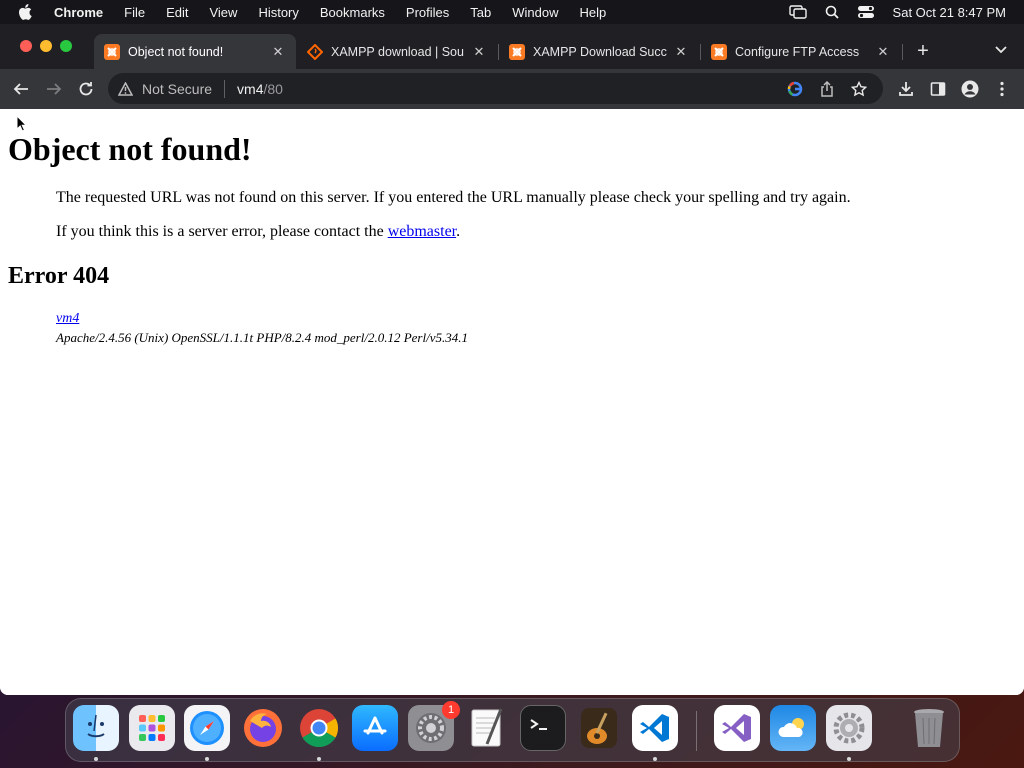  I want to click on settings-gear-icon, so click(849, 728).